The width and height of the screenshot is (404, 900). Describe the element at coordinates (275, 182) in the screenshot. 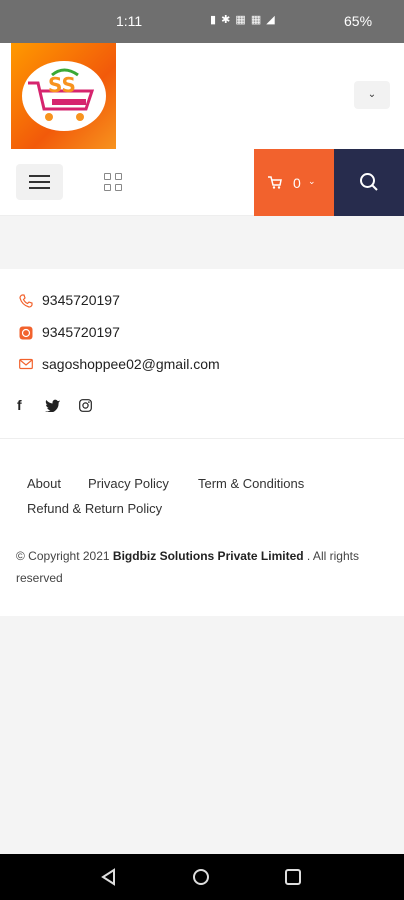

I see `cart-icon` at that location.